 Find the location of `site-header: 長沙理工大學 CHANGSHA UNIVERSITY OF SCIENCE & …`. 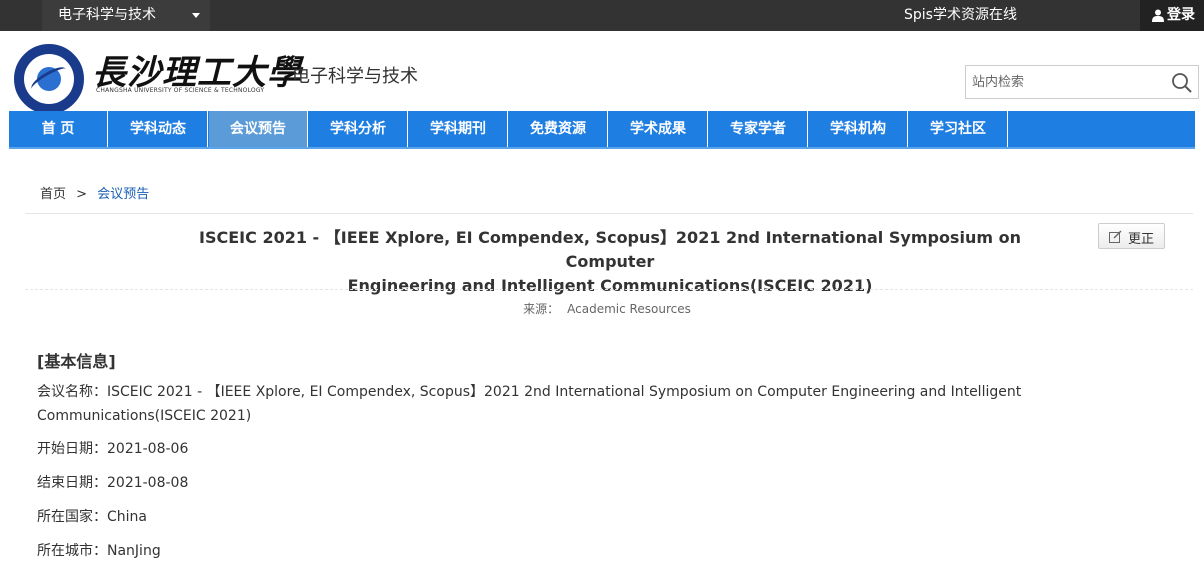

site-header: 長沙理工大學 CHANGSHA UNIVERSITY OF SCIENCE & … is located at coordinates (602, 72).